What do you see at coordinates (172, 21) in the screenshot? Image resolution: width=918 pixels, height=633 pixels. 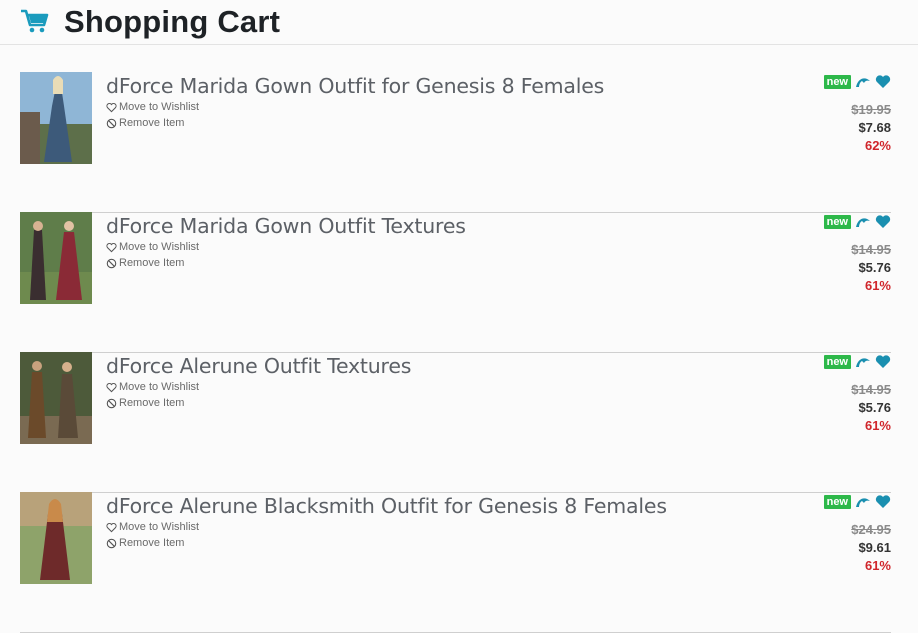 I see `page-title: Shopping Cart` at bounding box center [172, 21].